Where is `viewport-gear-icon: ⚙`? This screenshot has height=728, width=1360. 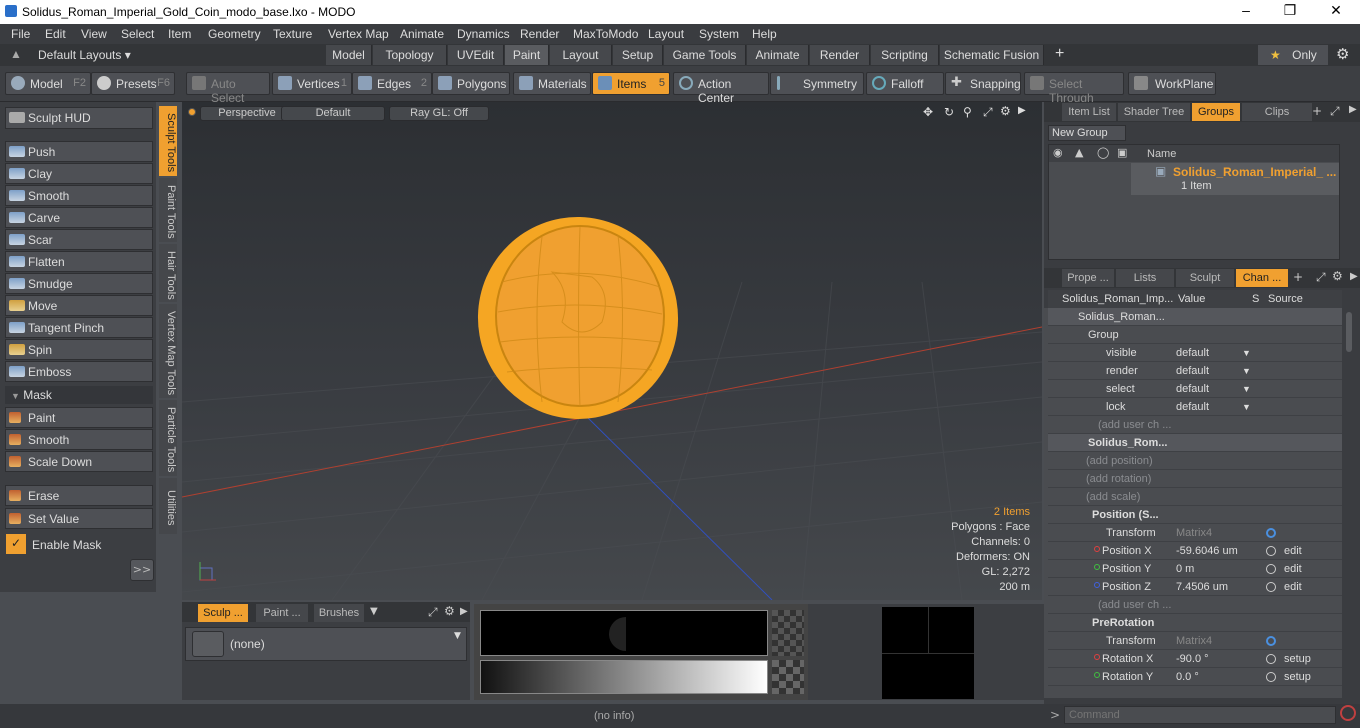 viewport-gear-icon: ⚙ is located at coordinates (1005, 111).